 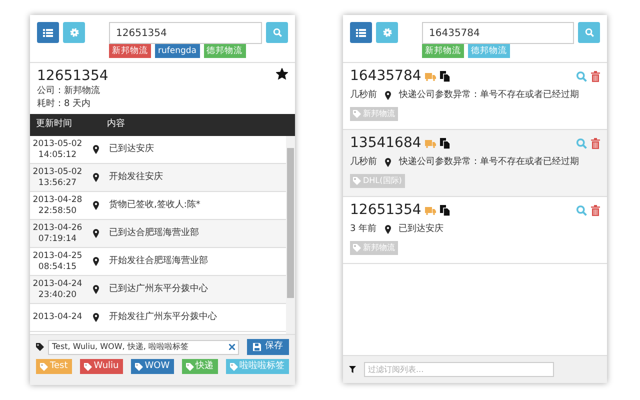 I want to click on time-text: 08:54:15, so click(x=57, y=267).